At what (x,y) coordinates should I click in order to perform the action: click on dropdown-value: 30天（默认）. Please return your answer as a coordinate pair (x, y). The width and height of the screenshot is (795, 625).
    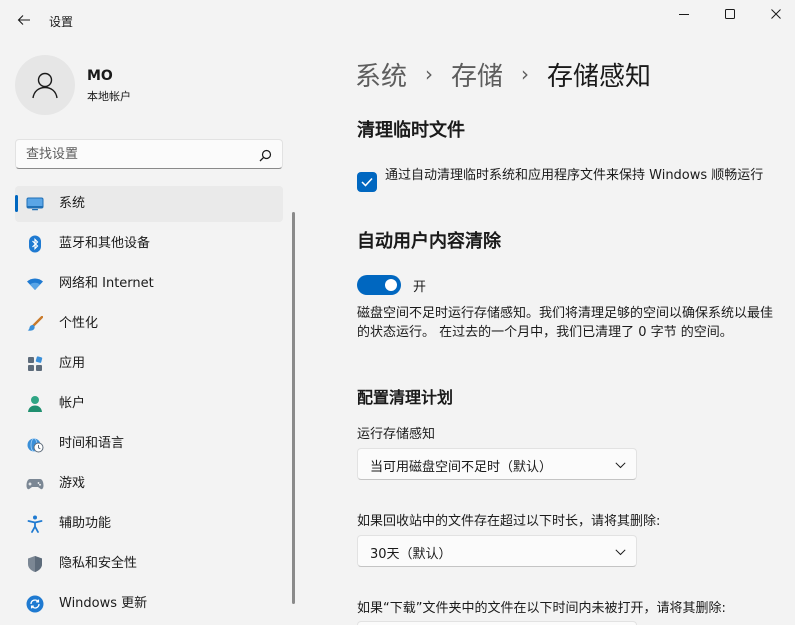
    Looking at the image, I should click on (411, 554).